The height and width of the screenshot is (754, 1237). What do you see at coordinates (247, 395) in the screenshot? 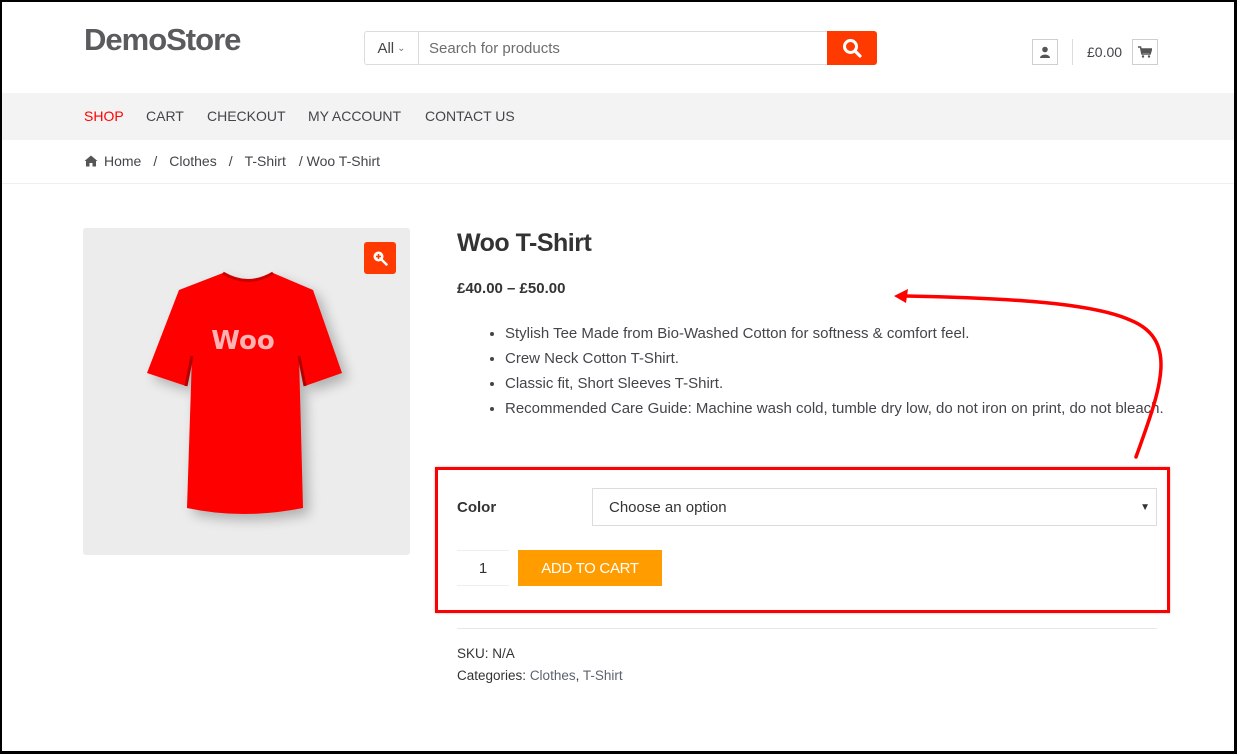
I see `t-shirt-image: Woo` at bounding box center [247, 395].